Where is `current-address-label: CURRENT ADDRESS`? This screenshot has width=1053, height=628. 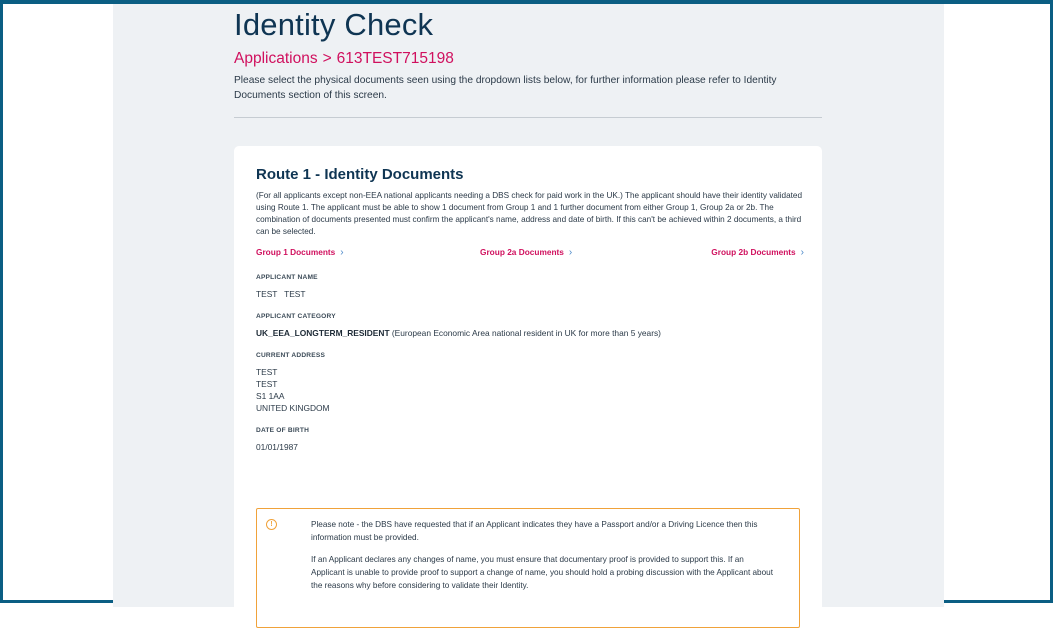
current-address-label: CURRENT ADDRESS is located at coordinates (291, 355).